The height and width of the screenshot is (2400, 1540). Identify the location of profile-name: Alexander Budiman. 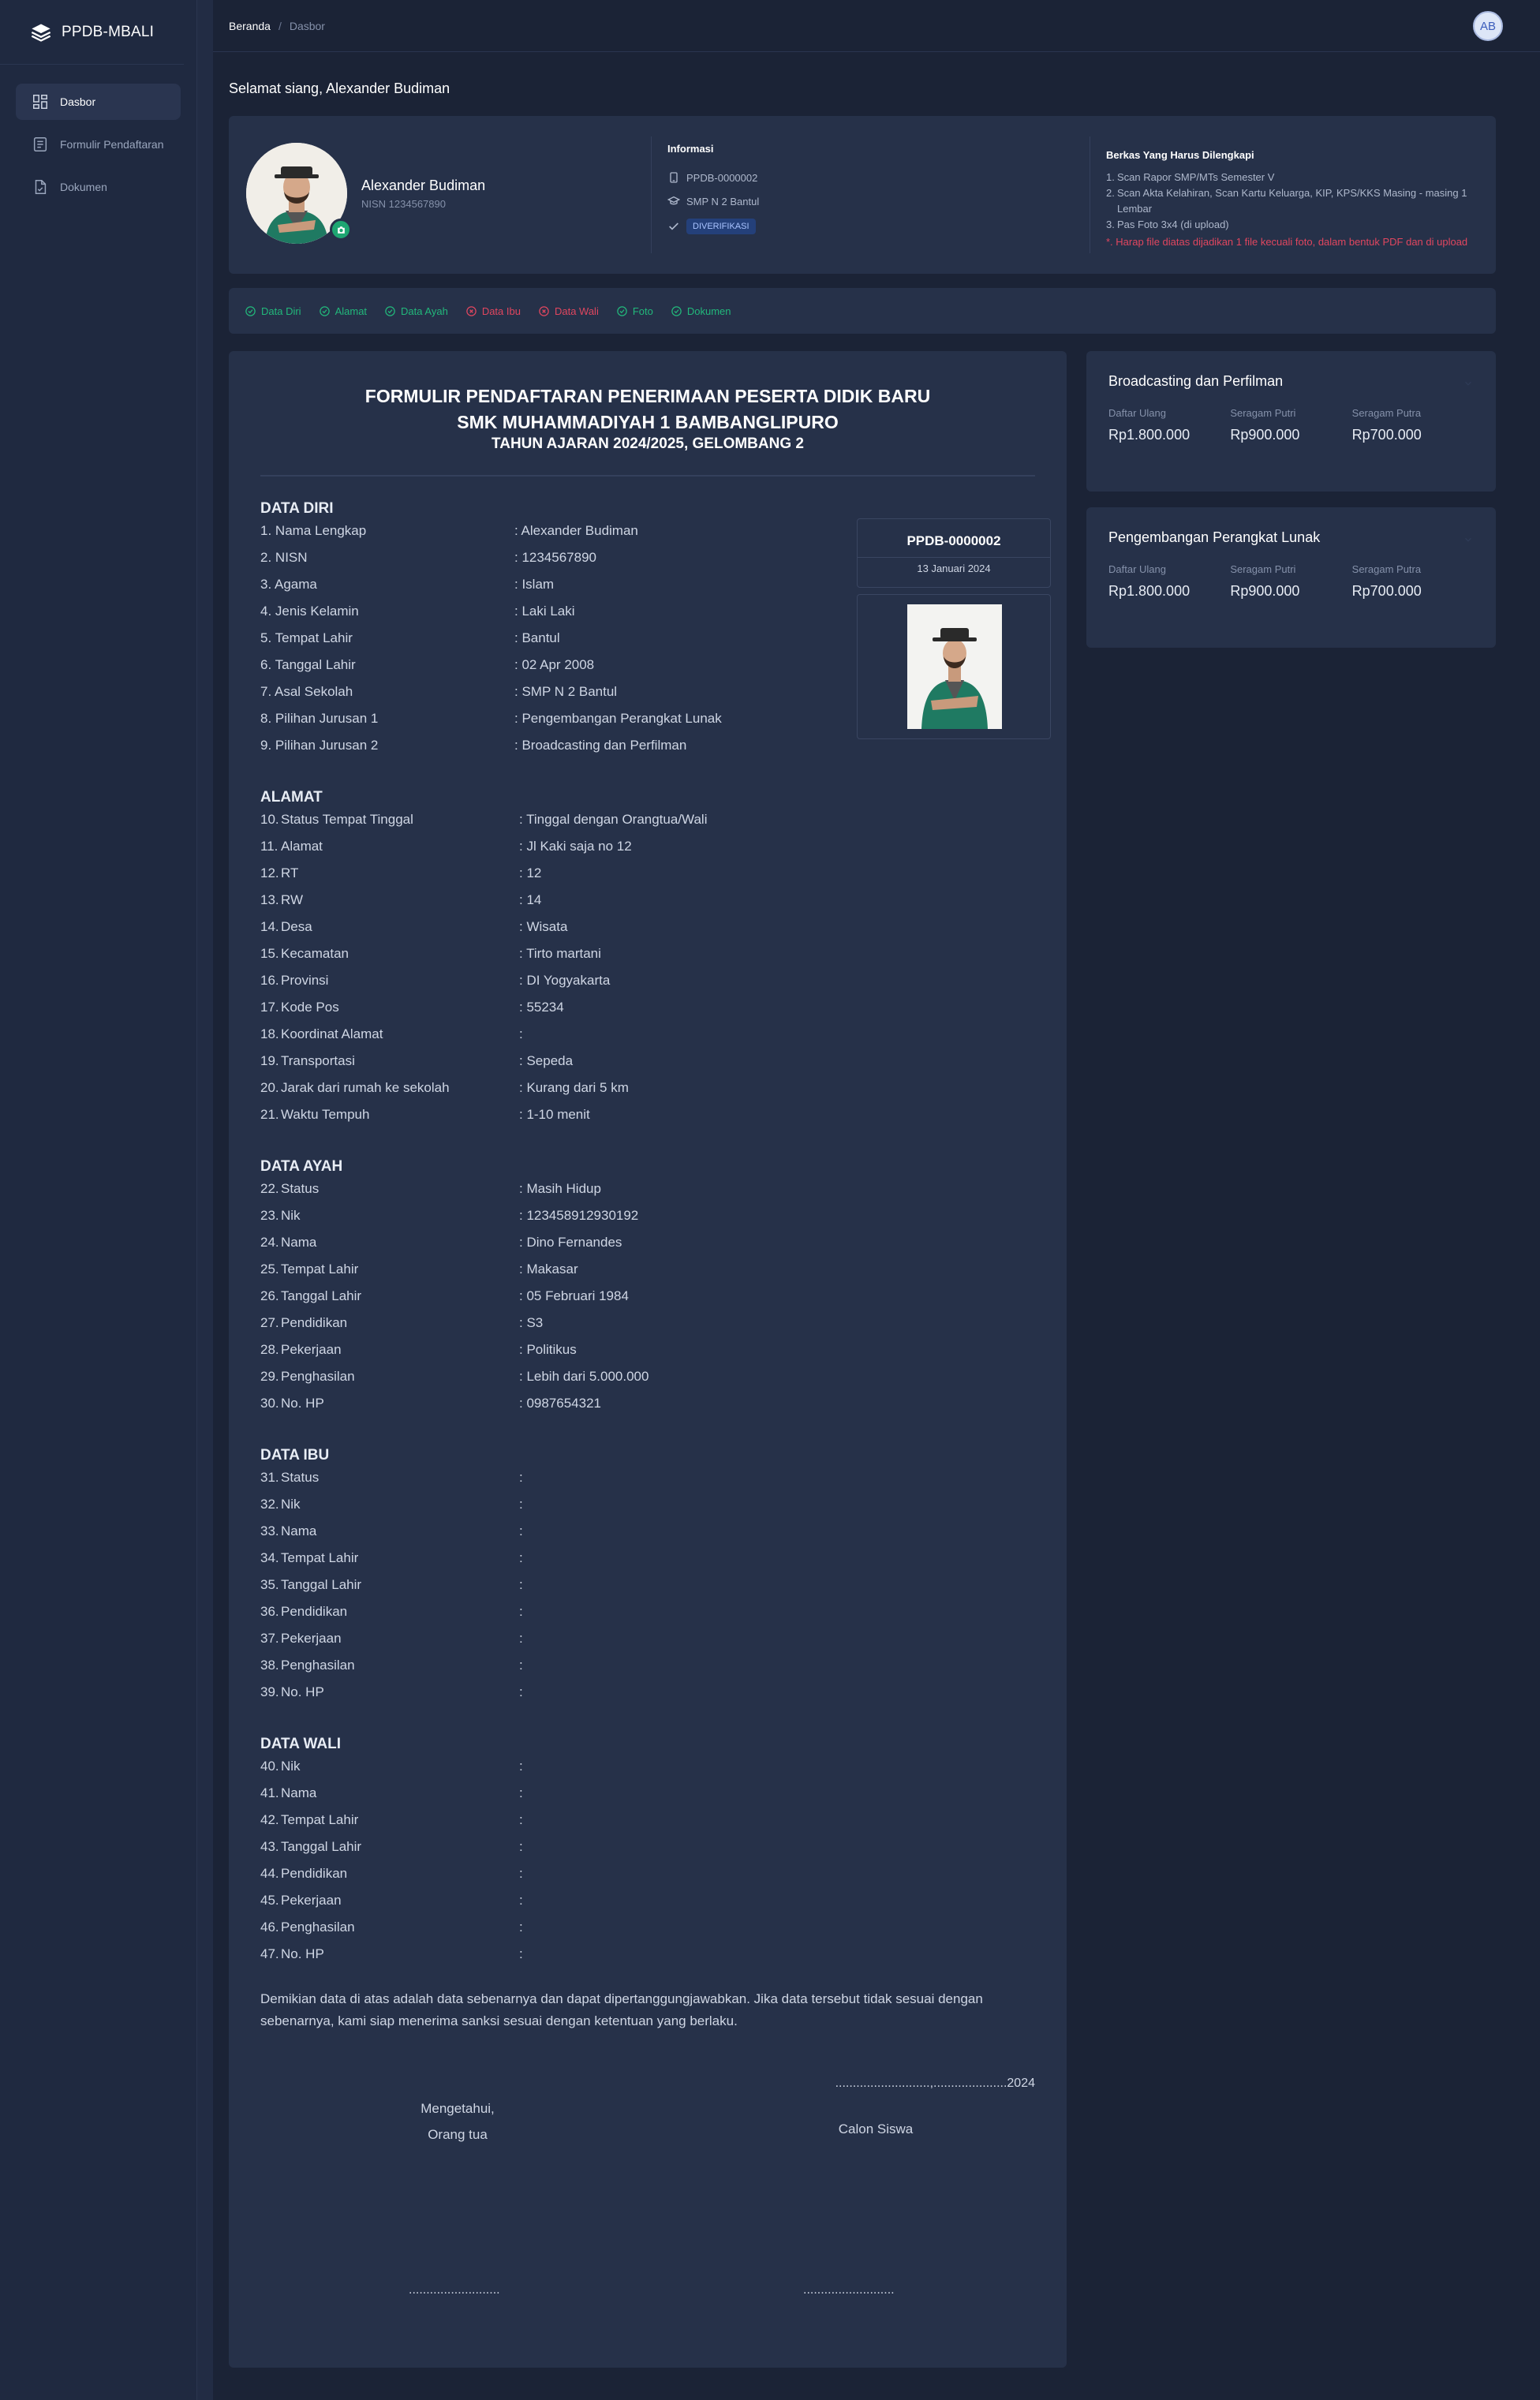
(423, 185).